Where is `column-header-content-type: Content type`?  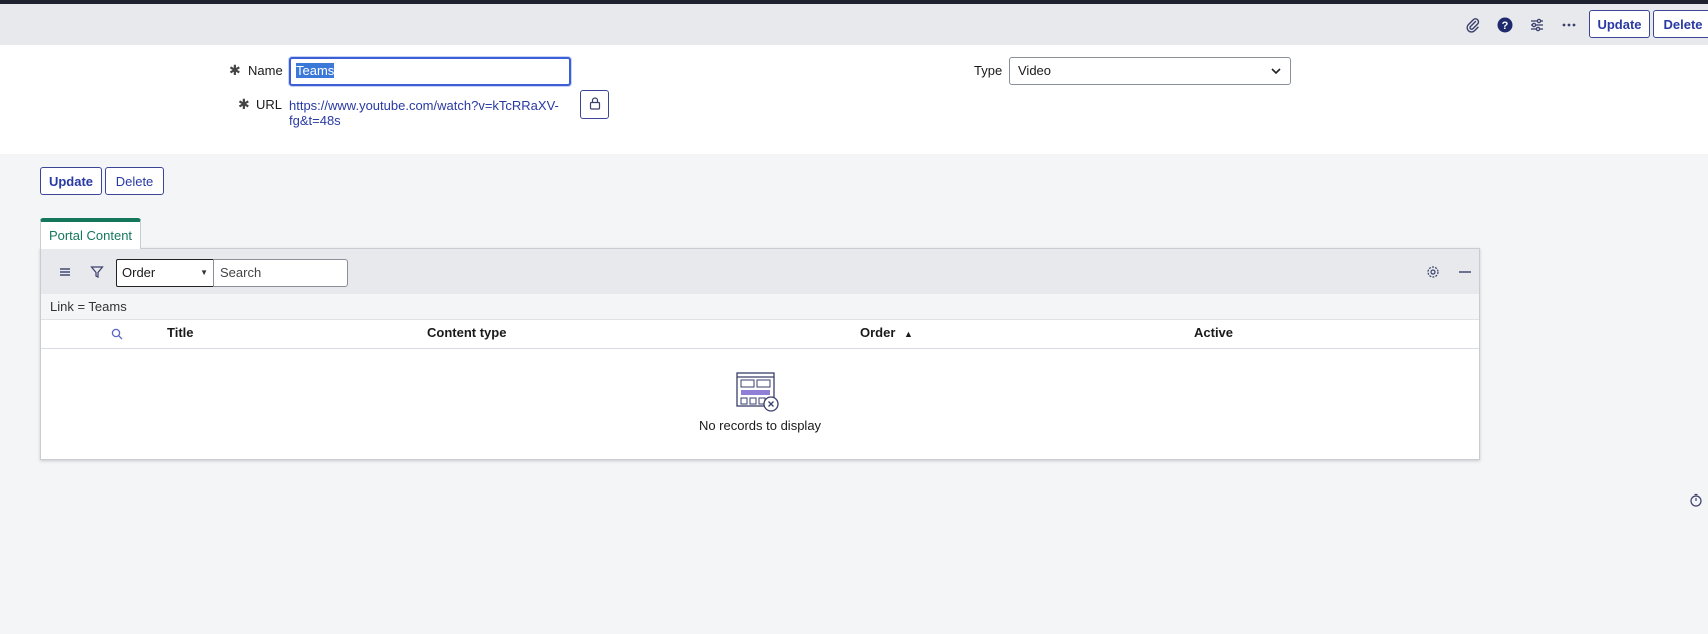
column-header-content-type: Content type is located at coordinates (466, 332).